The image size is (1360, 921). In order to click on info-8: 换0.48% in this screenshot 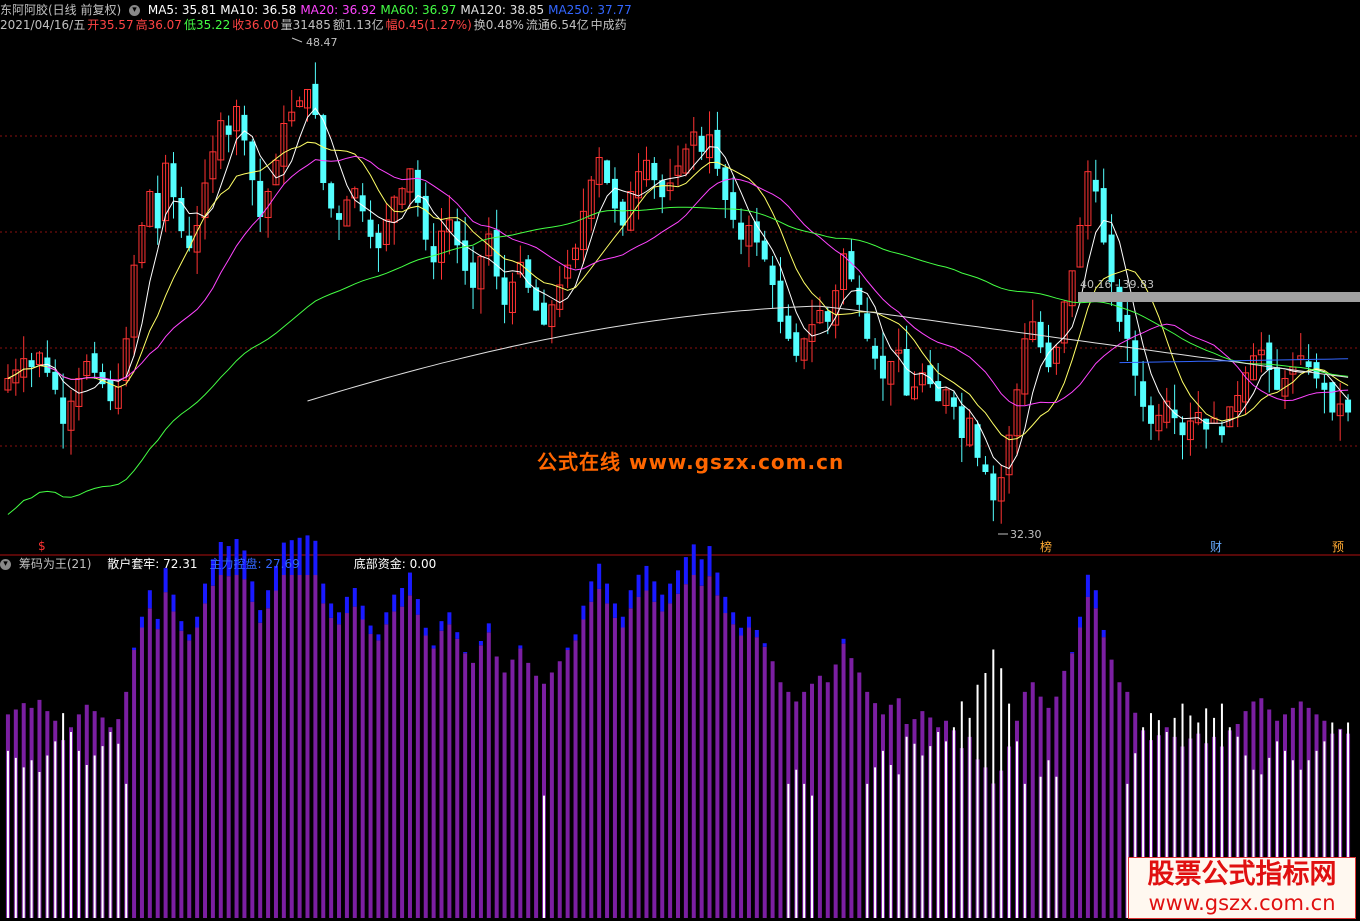, I will do `click(498, 25)`.